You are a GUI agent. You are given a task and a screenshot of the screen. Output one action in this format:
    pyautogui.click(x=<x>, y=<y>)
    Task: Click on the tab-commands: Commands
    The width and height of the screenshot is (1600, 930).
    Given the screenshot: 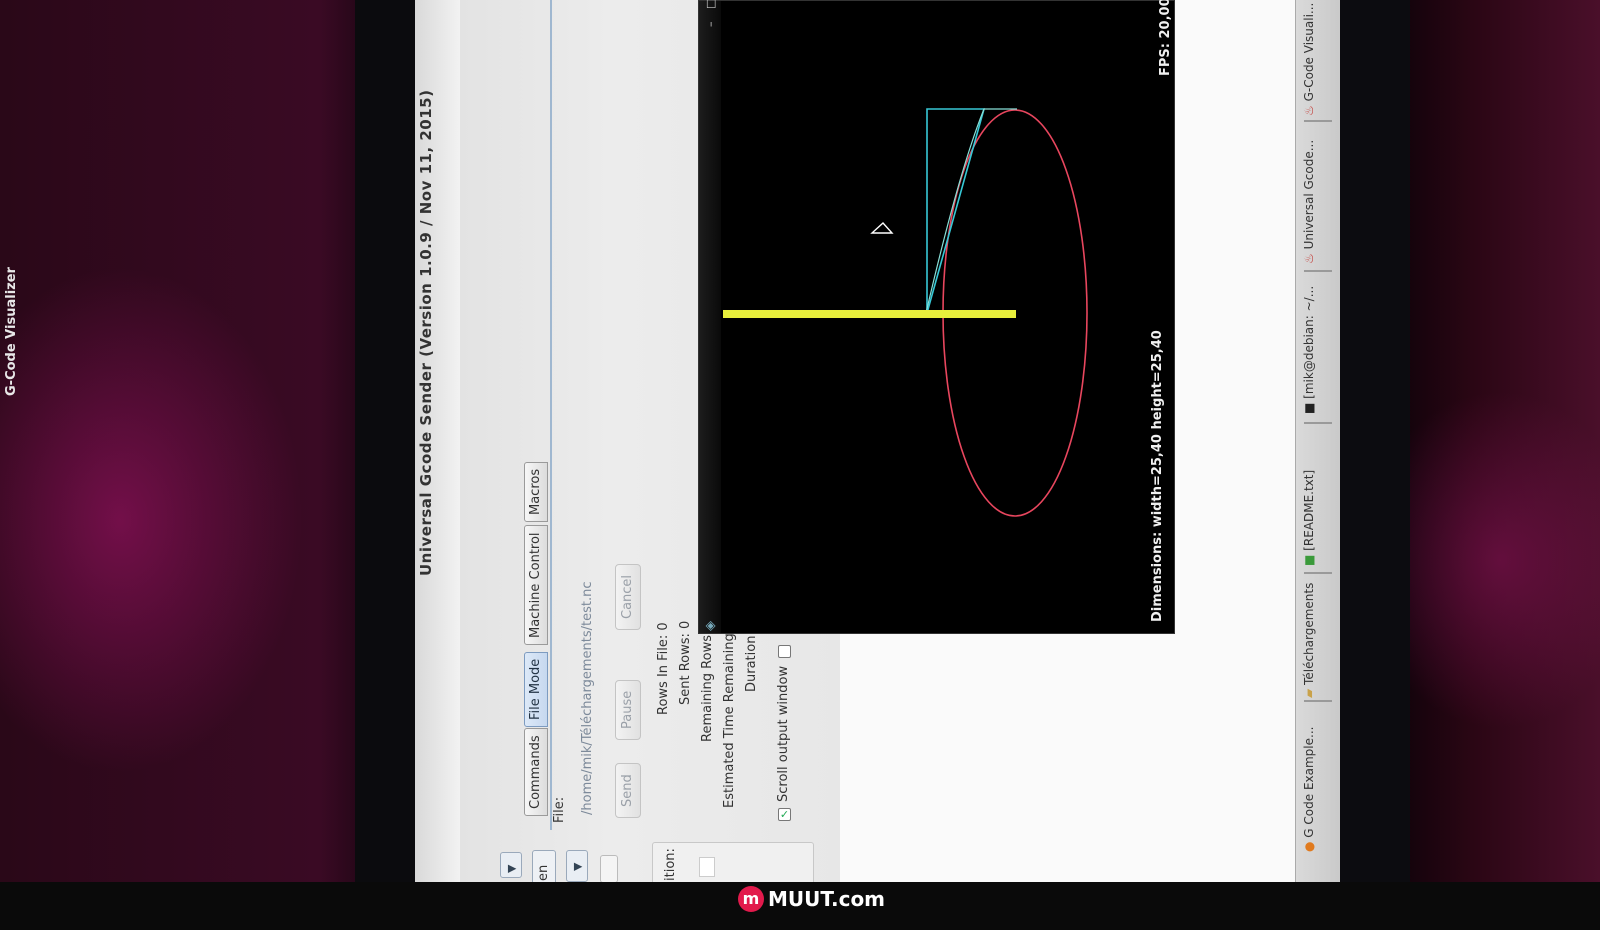 What is the action you would take?
    pyautogui.click(x=536, y=772)
    